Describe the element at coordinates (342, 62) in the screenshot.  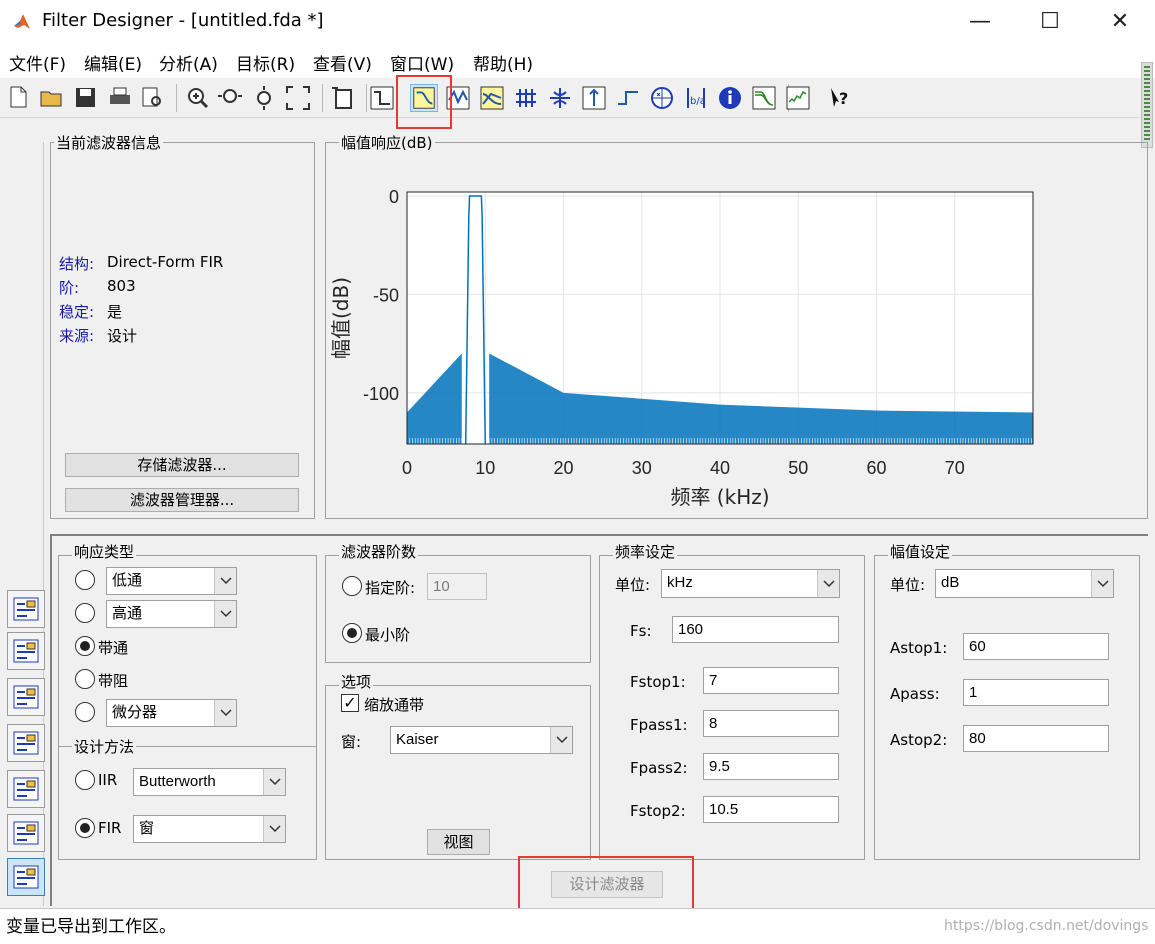
I see `menu-view: 查看(V)` at that location.